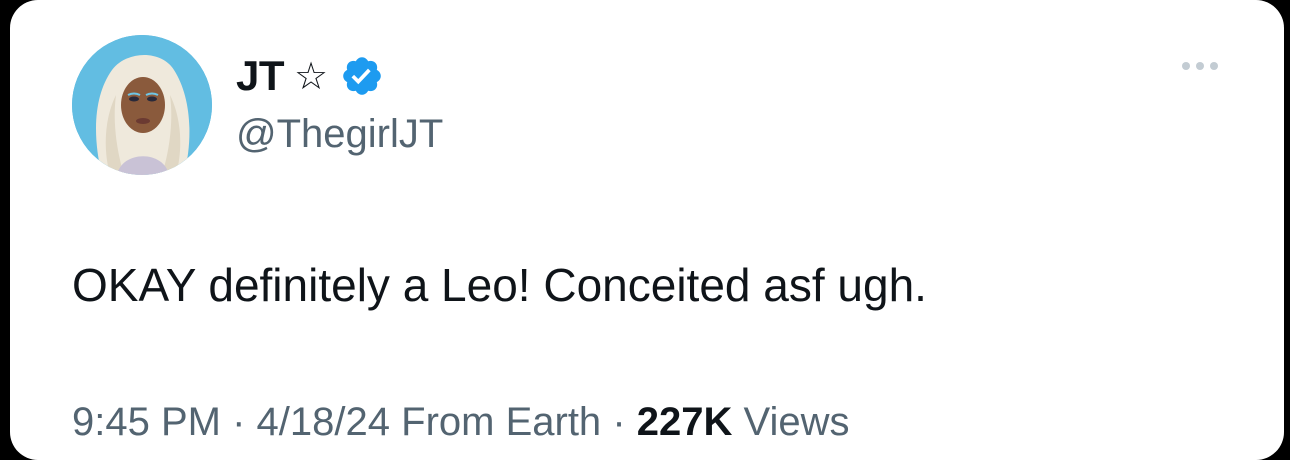 The width and height of the screenshot is (1290, 460). I want to click on star-icon: ☆, so click(311, 76).